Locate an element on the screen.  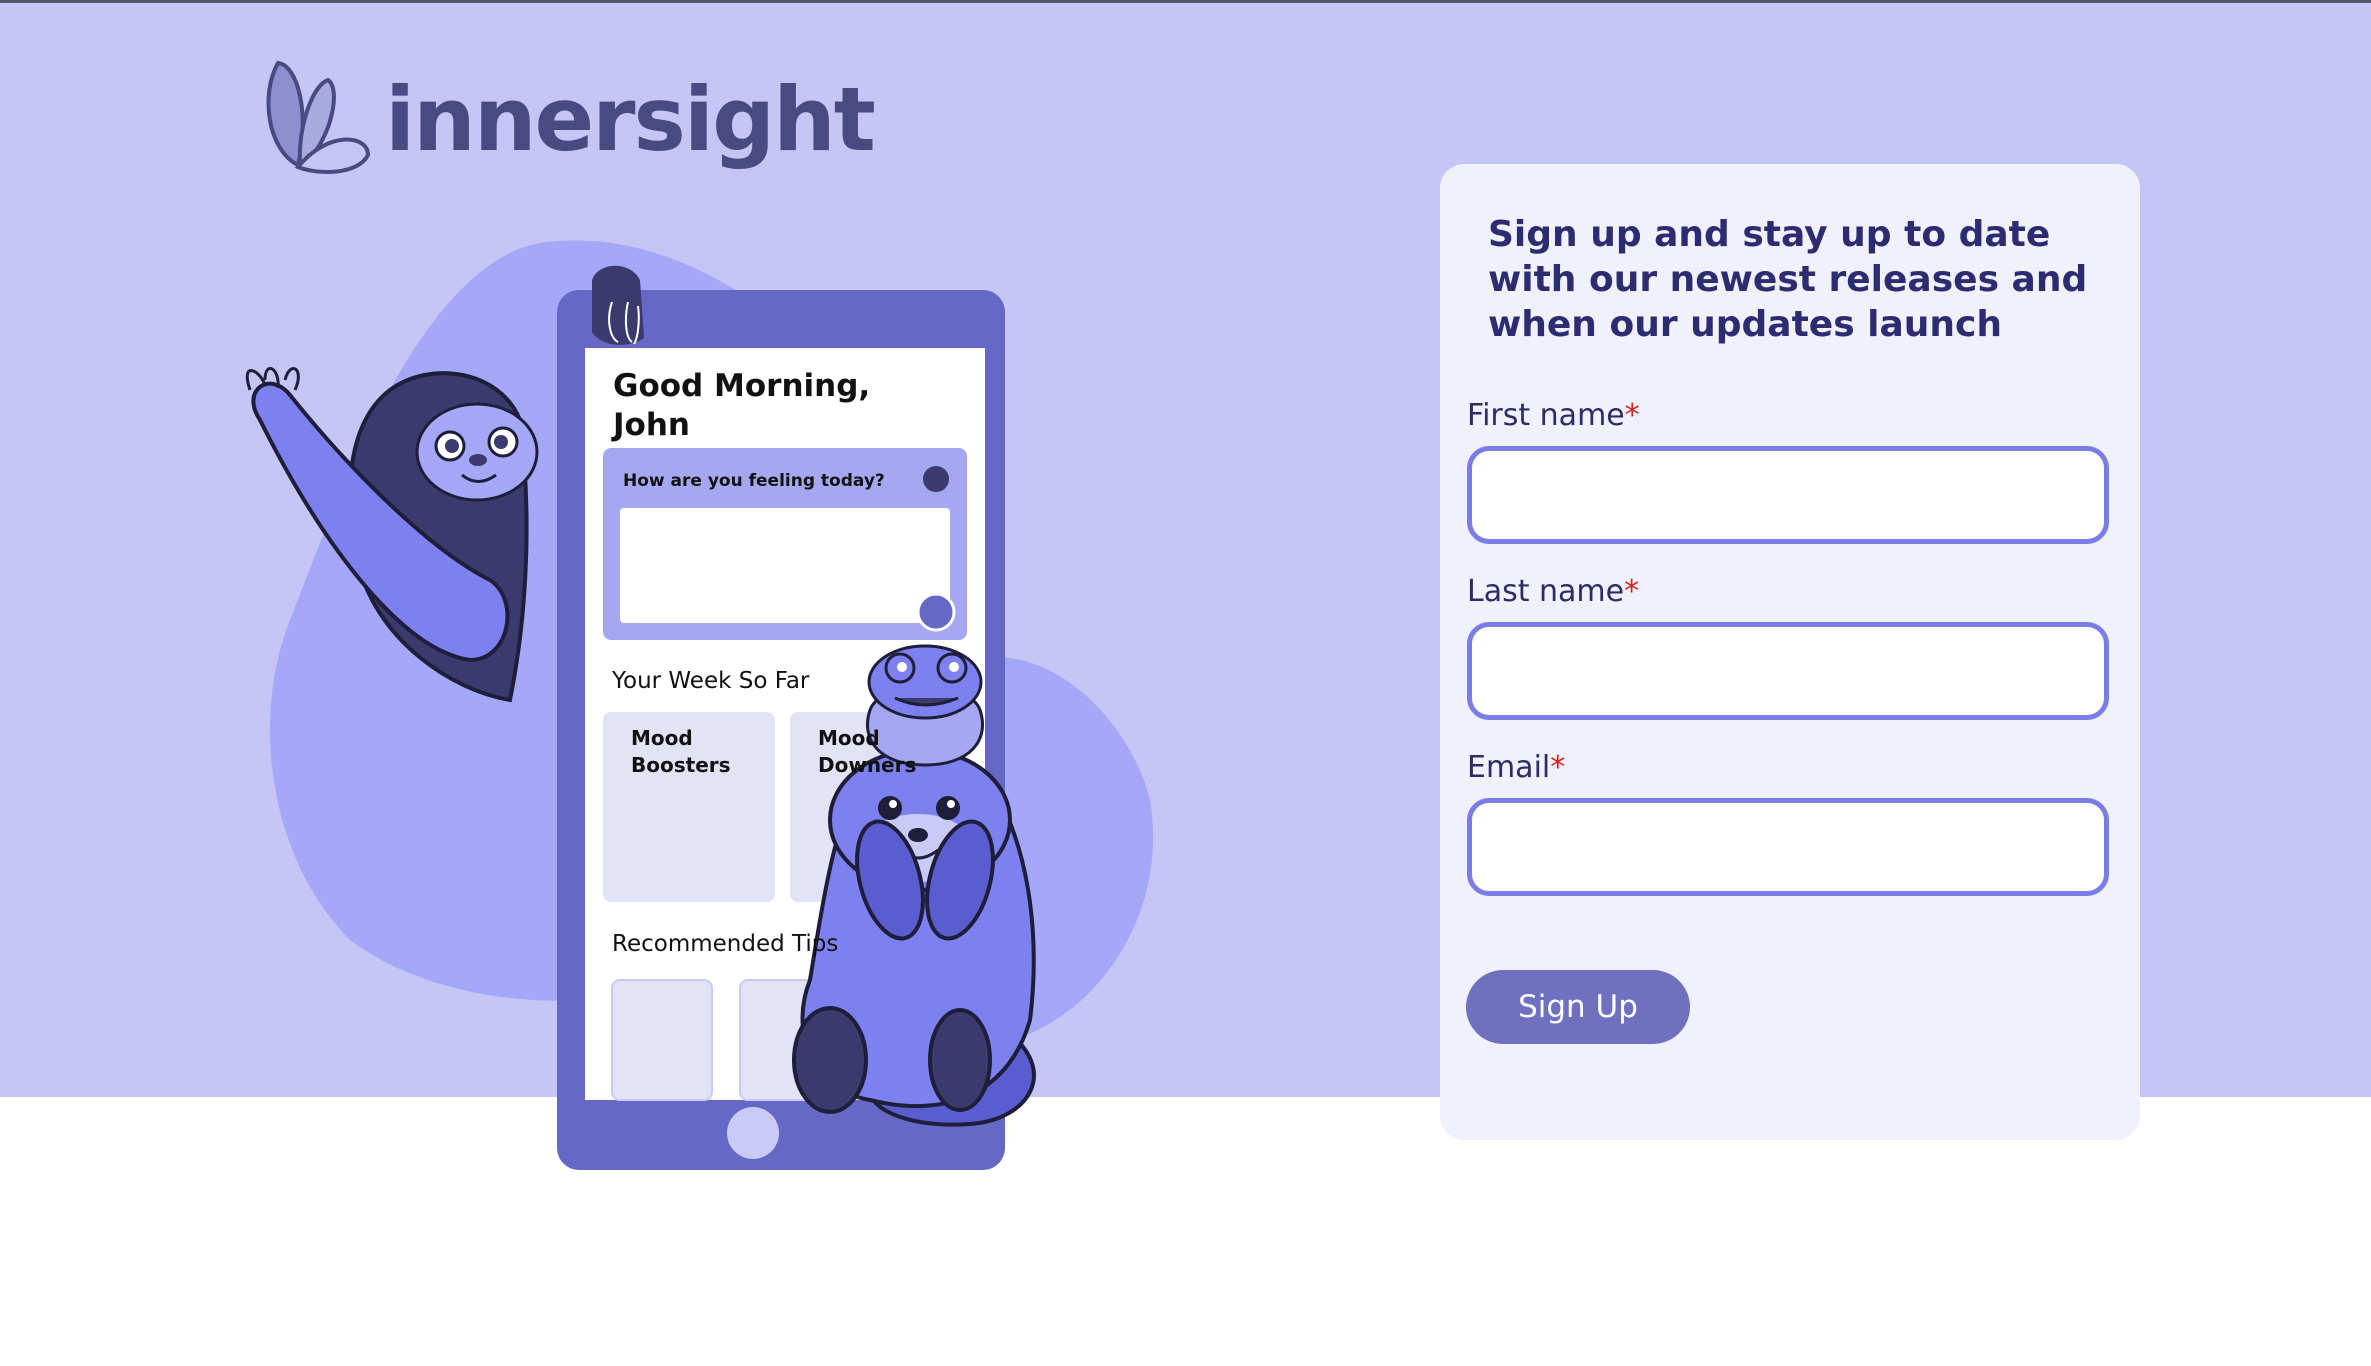
phone-card-mood-downers: Mood Downers is located at coordinates (867, 751).